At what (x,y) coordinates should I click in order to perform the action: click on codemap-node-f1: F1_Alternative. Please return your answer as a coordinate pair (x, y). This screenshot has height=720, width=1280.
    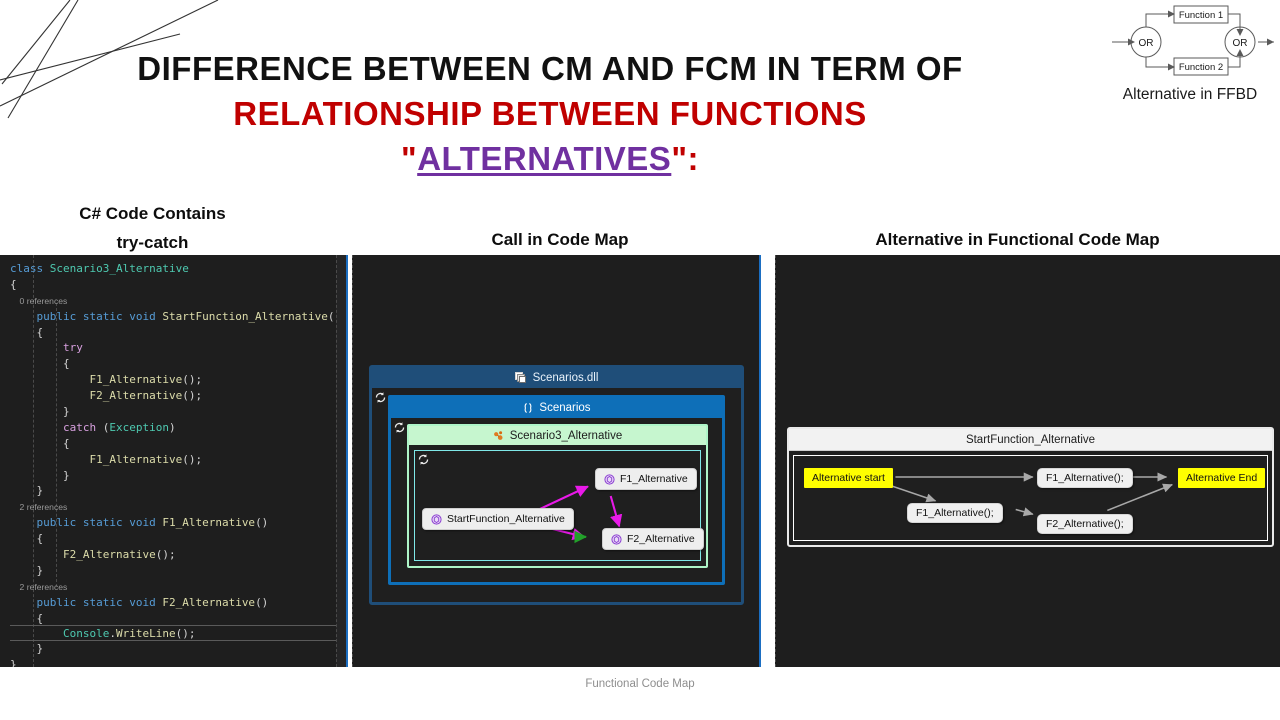
    Looking at the image, I should click on (646, 479).